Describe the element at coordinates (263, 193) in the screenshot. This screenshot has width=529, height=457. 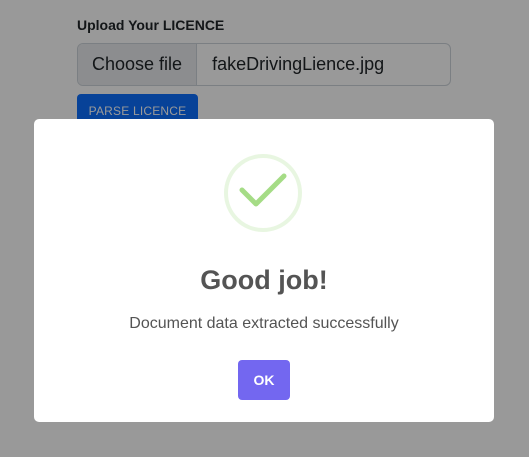
I see `checkmark-success-icon` at that location.